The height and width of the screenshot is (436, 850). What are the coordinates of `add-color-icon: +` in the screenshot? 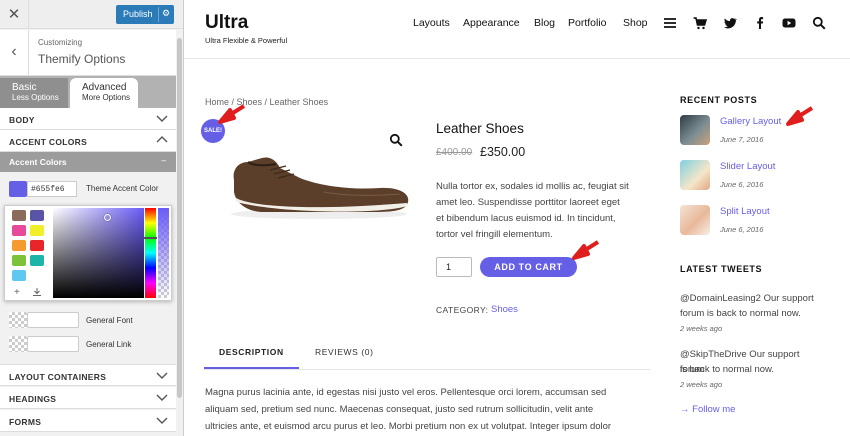 It's located at (17, 292).